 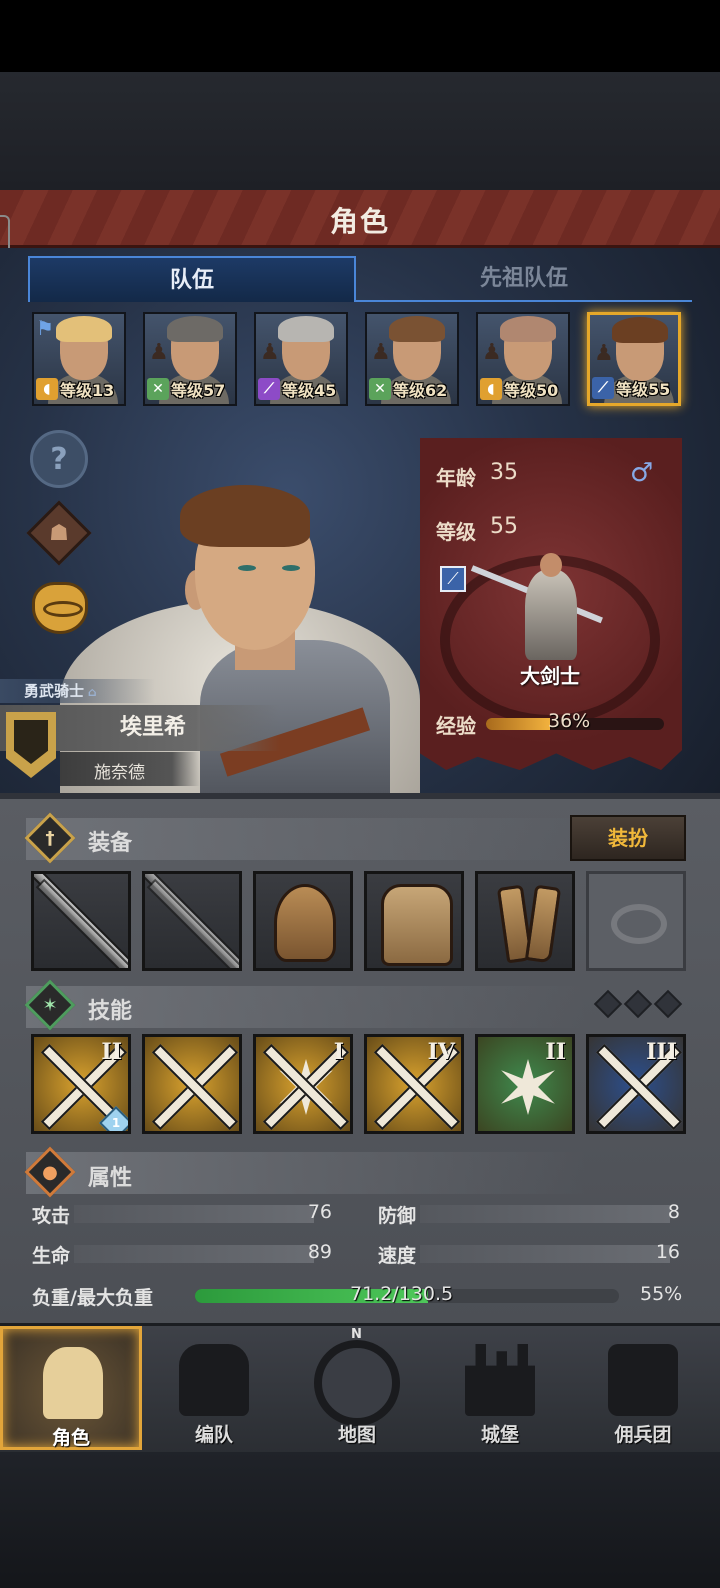 What do you see at coordinates (92, 1298) in the screenshot?
I see `load-label: 负重/最大负重` at bounding box center [92, 1298].